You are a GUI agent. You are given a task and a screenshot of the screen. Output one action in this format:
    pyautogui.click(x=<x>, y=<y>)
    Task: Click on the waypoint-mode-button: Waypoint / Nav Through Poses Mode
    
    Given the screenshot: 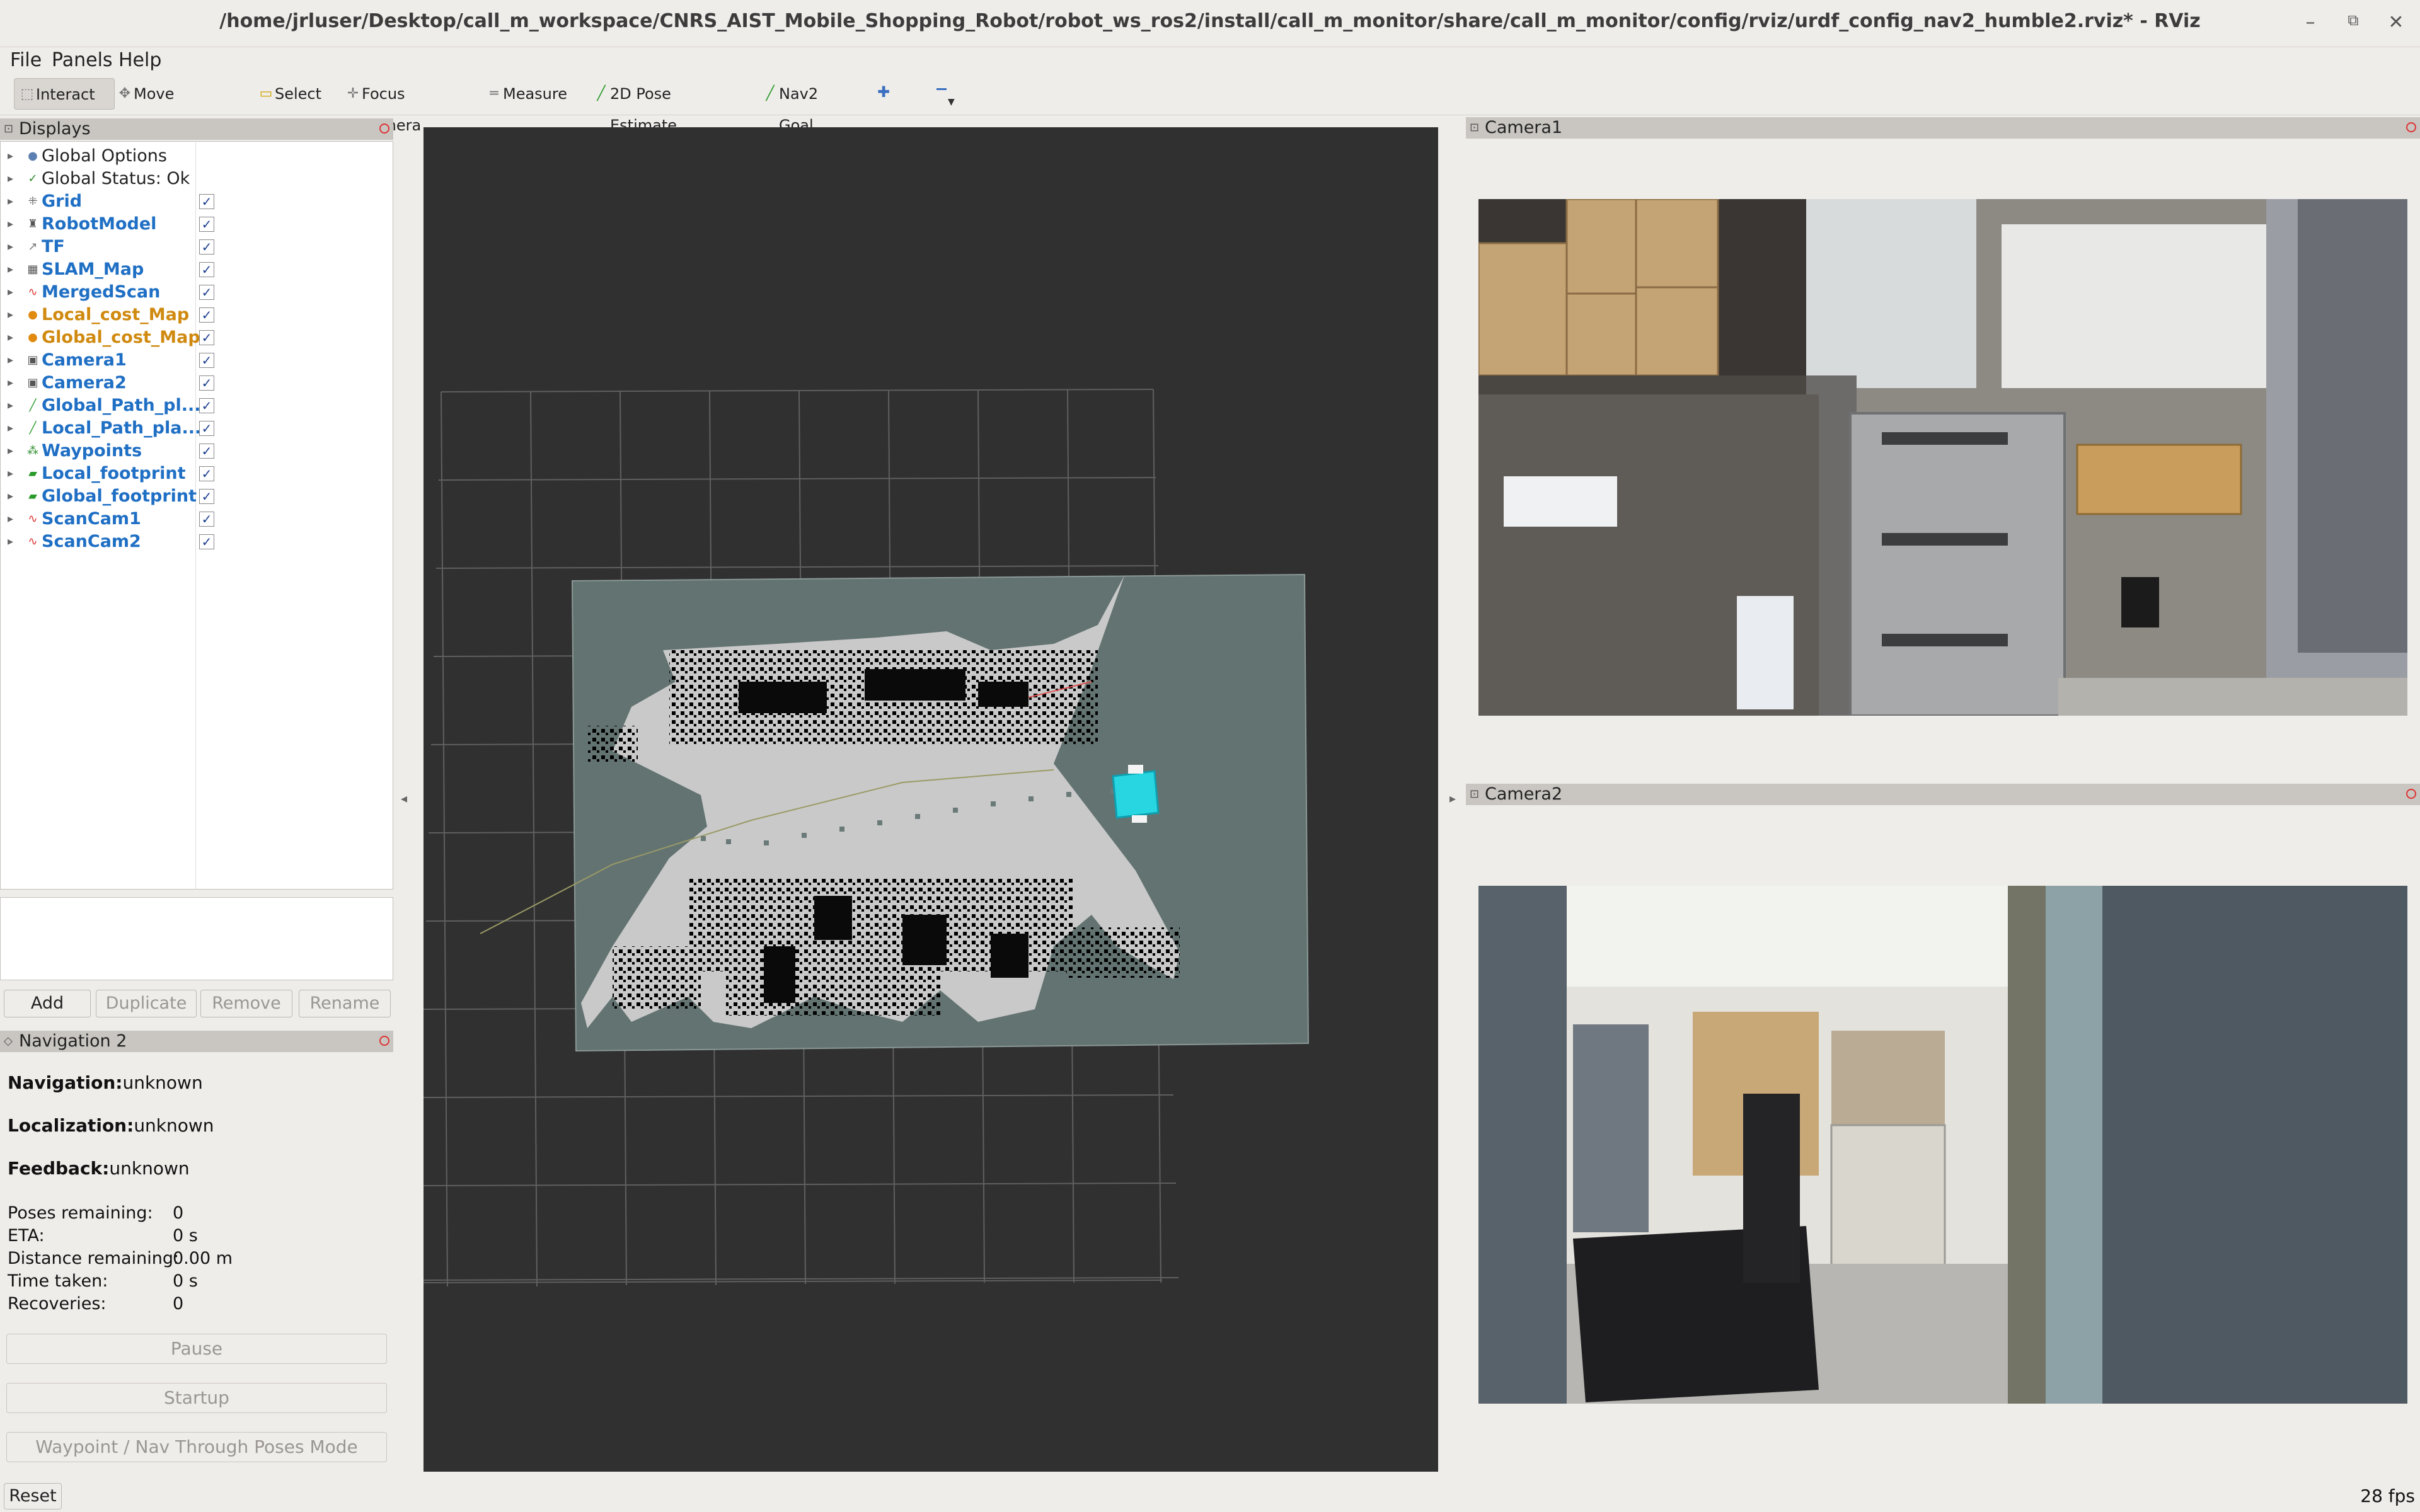 What is the action you would take?
    pyautogui.click(x=197, y=1447)
    